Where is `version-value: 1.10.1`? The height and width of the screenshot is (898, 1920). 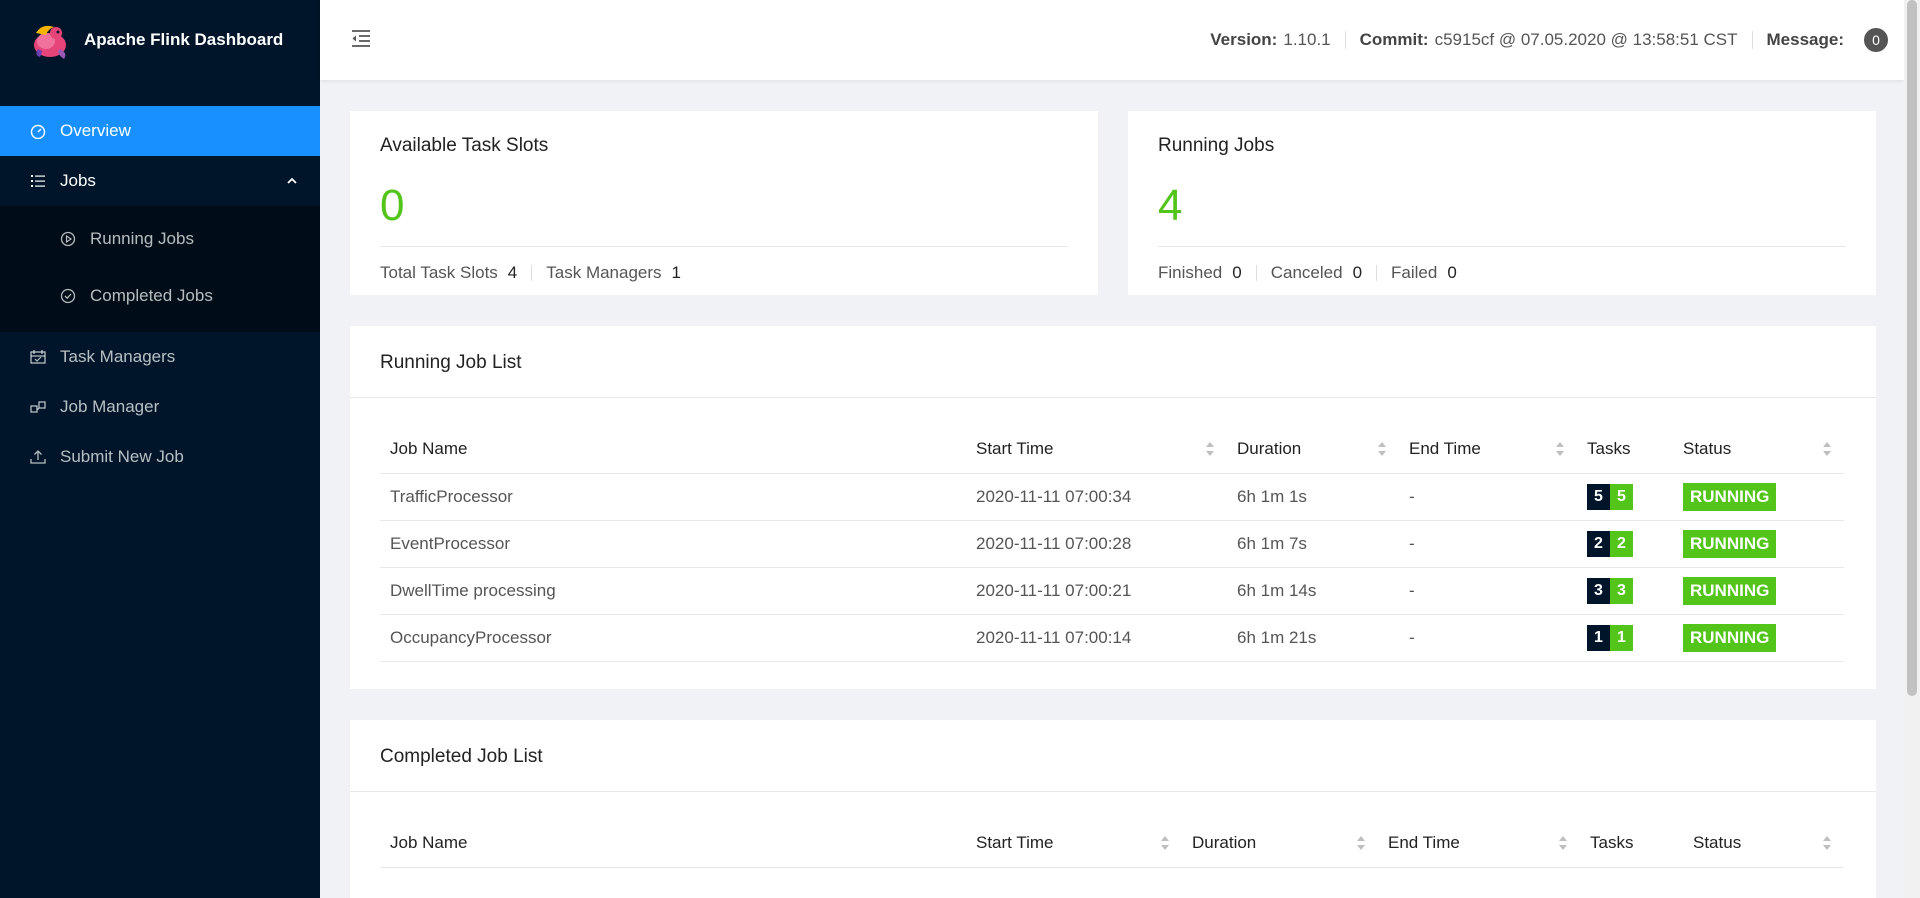 version-value: 1.10.1 is located at coordinates (1307, 39).